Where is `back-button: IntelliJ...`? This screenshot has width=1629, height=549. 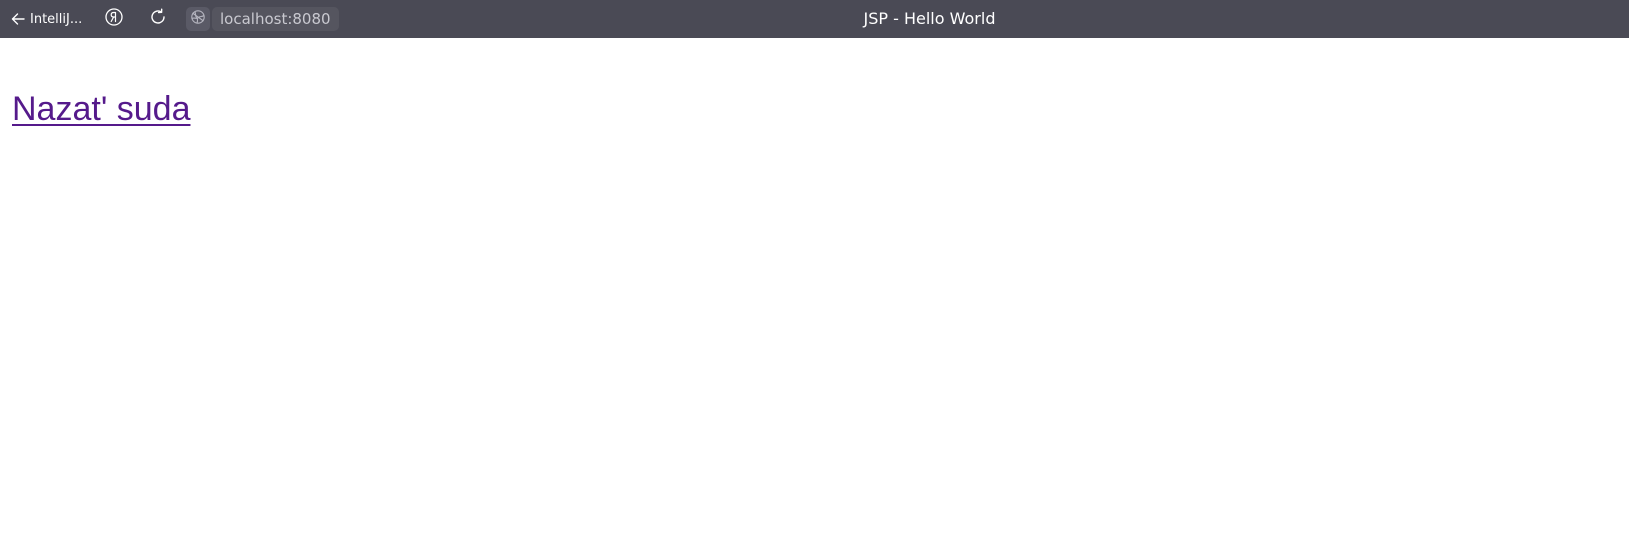 back-button: IntelliJ... is located at coordinates (46, 19).